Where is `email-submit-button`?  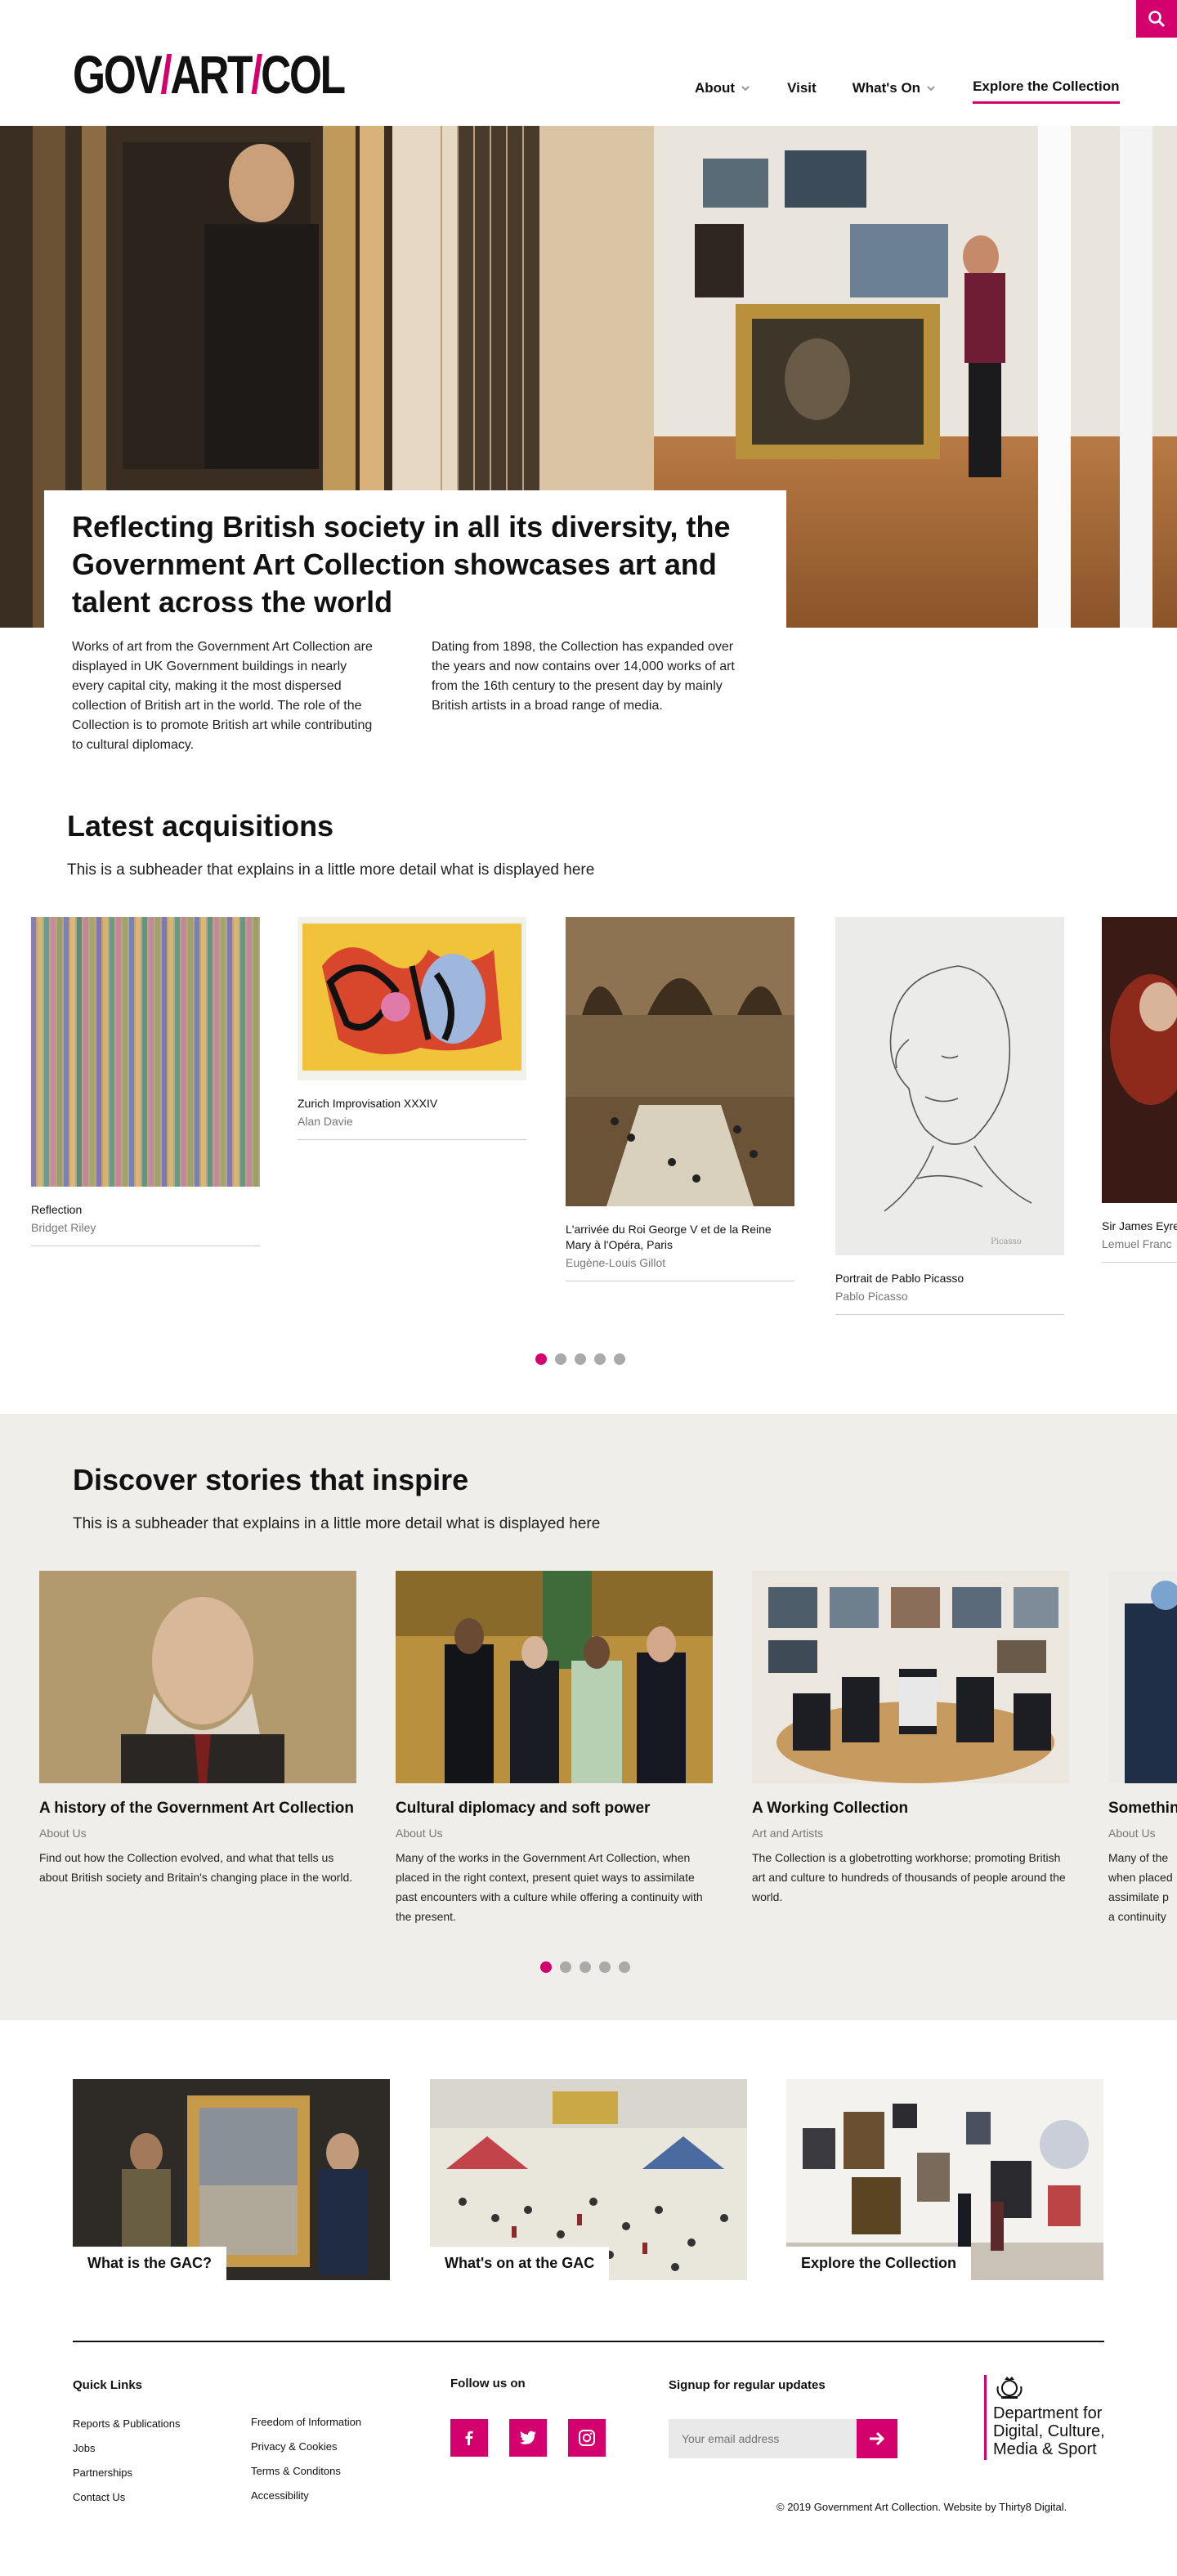 email-submit-button is located at coordinates (877, 2438).